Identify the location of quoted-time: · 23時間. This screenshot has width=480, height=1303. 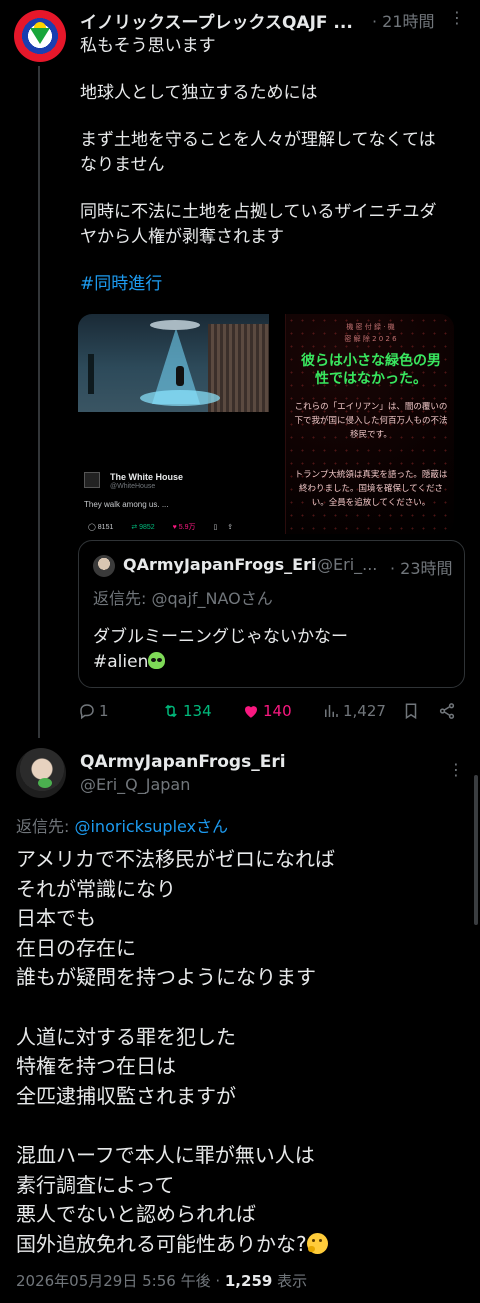
(421, 568).